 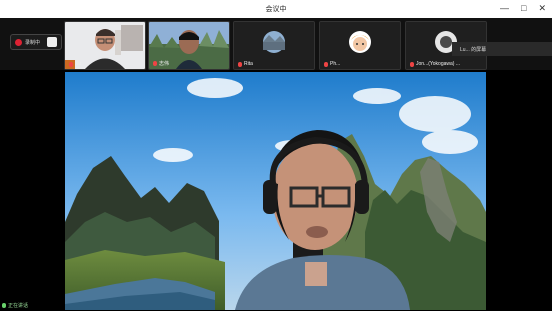 I want to click on participant-name-2: 志伟, so click(x=161, y=63).